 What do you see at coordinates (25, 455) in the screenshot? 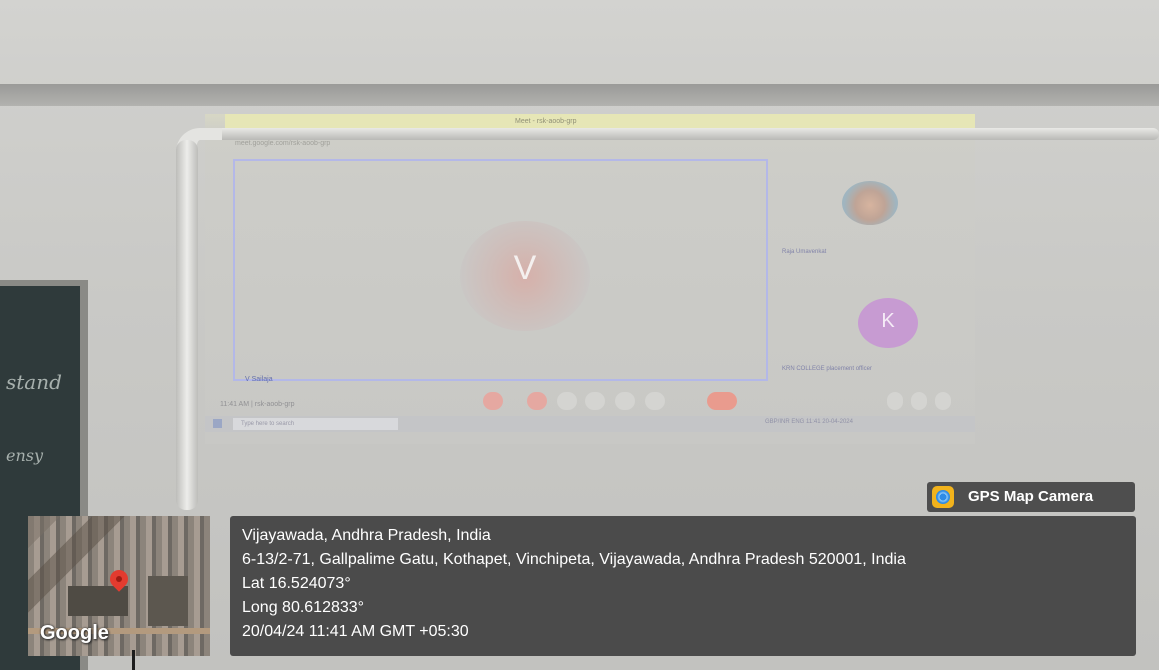
I see `board-text: ensy` at bounding box center [25, 455].